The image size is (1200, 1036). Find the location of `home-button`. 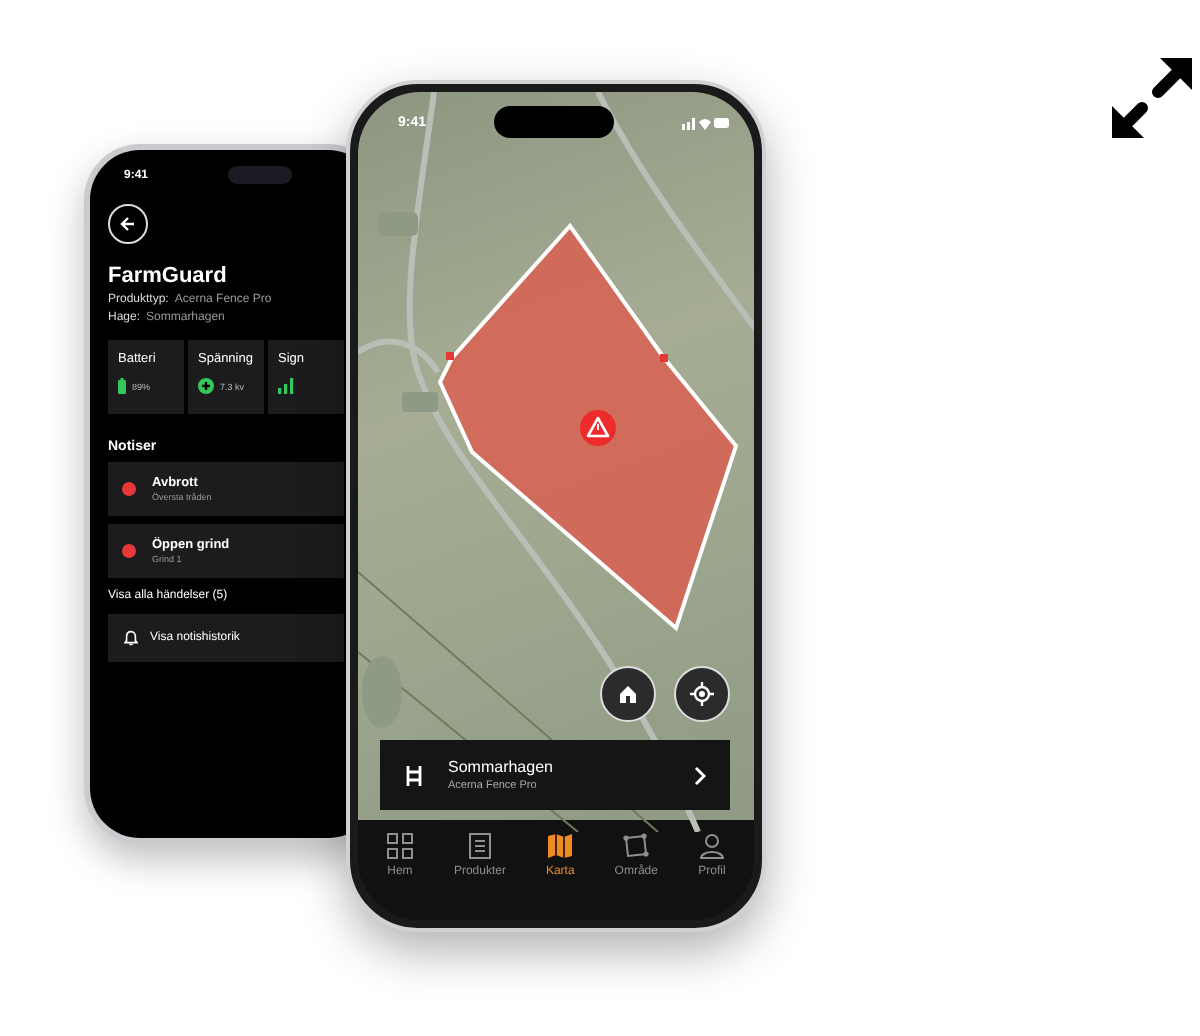

home-button is located at coordinates (628, 694).